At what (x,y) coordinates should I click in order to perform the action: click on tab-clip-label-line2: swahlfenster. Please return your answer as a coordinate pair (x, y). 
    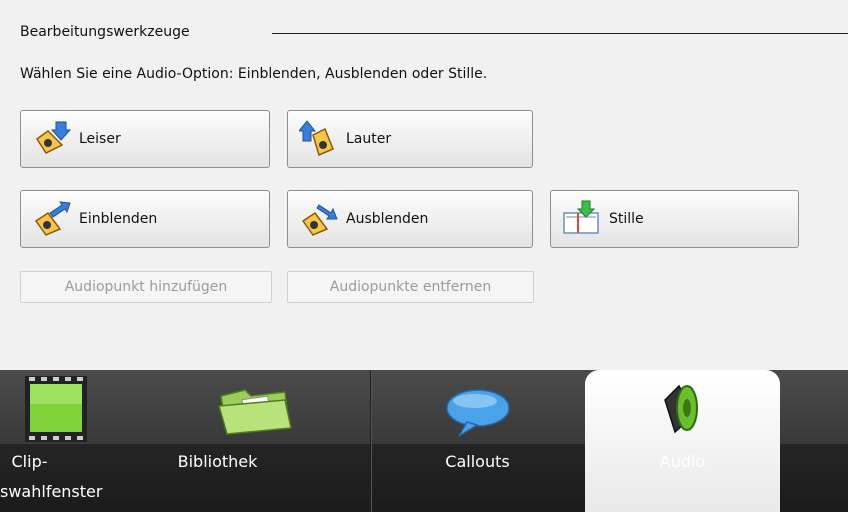
    Looking at the image, I should click on (51, 491).